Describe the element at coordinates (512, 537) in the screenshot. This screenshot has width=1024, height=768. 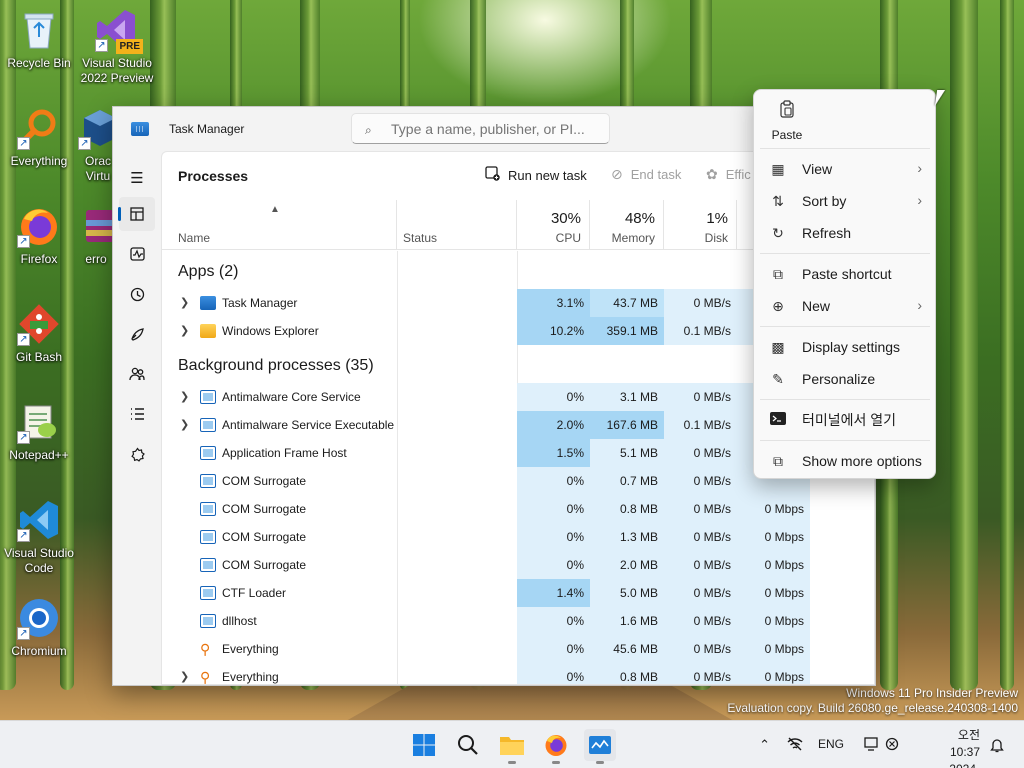
I see `table-row: COM Surrogate 0% 1.3 MB 0 MB/s 0 Mbps` at that location.